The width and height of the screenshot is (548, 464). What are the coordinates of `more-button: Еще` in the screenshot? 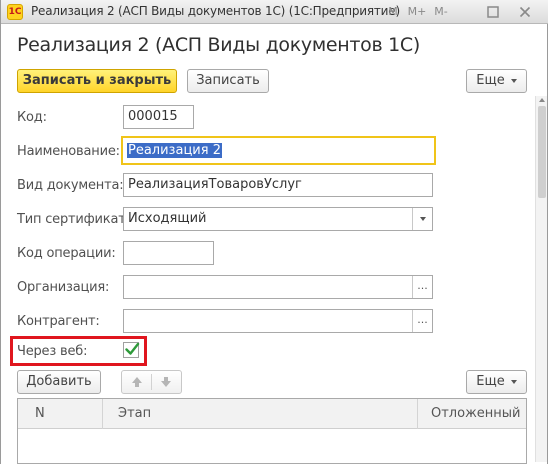 It's located at (496, 81).